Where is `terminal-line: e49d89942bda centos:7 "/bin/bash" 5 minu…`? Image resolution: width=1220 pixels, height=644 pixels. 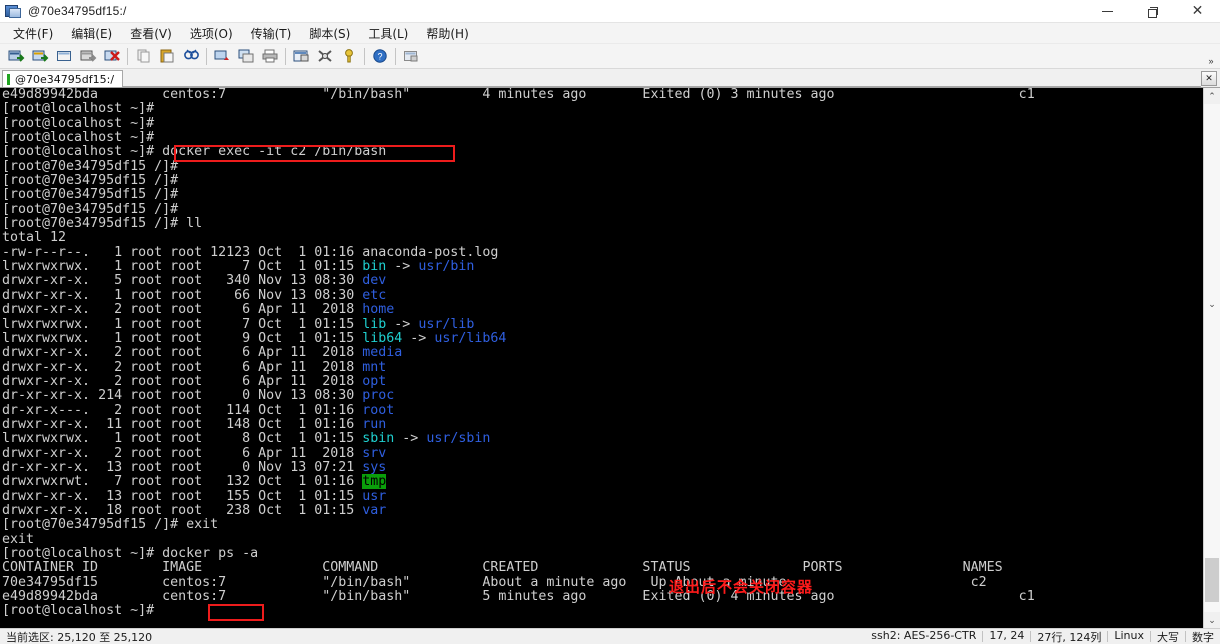 terminal-line: e49d89942bda centos:7 "/bin/bash" 5 minu… is located at coordinates (602, 596).